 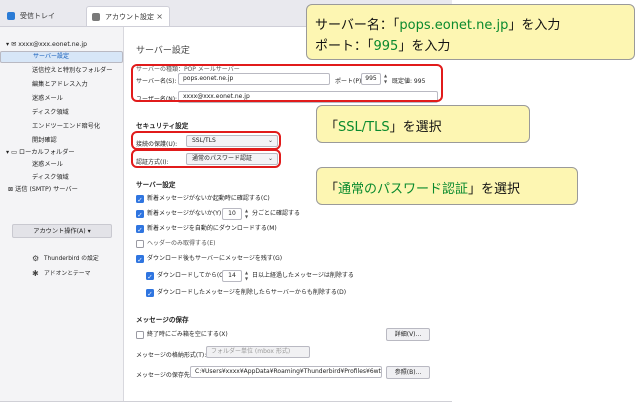 What do you see at coordinates (184, 213) in the screenshot?
I see `check-interval-label: 新着メッセージがないか(Y)` at bounding box center [184, 213].